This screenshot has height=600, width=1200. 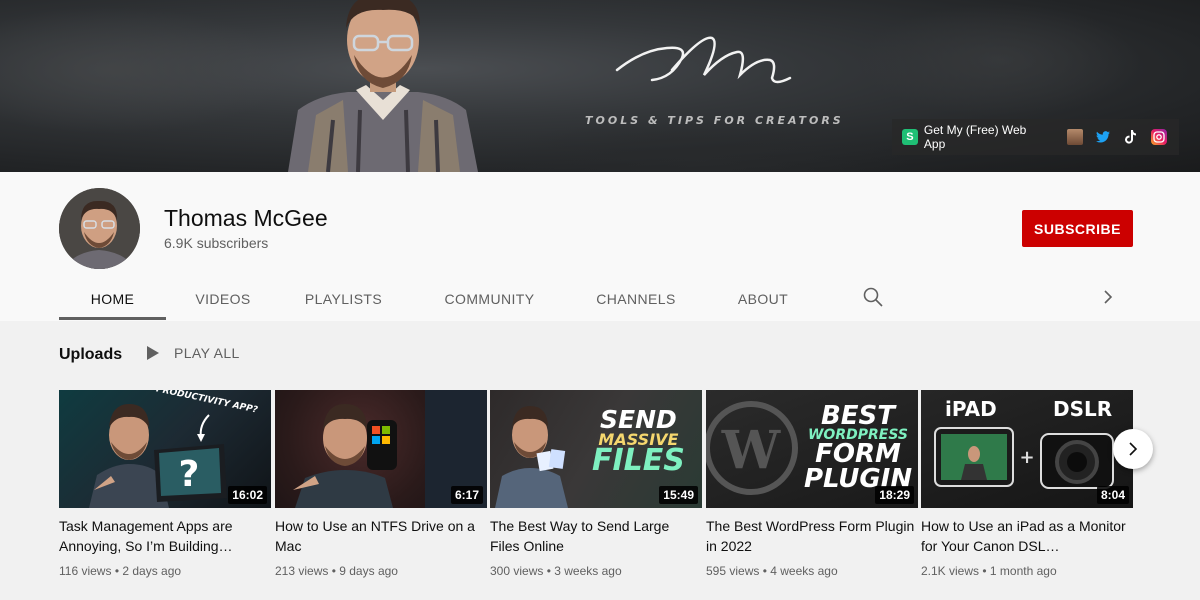 I want to click on thumbnail-text-line: FORM, so click(x=858, y=453).